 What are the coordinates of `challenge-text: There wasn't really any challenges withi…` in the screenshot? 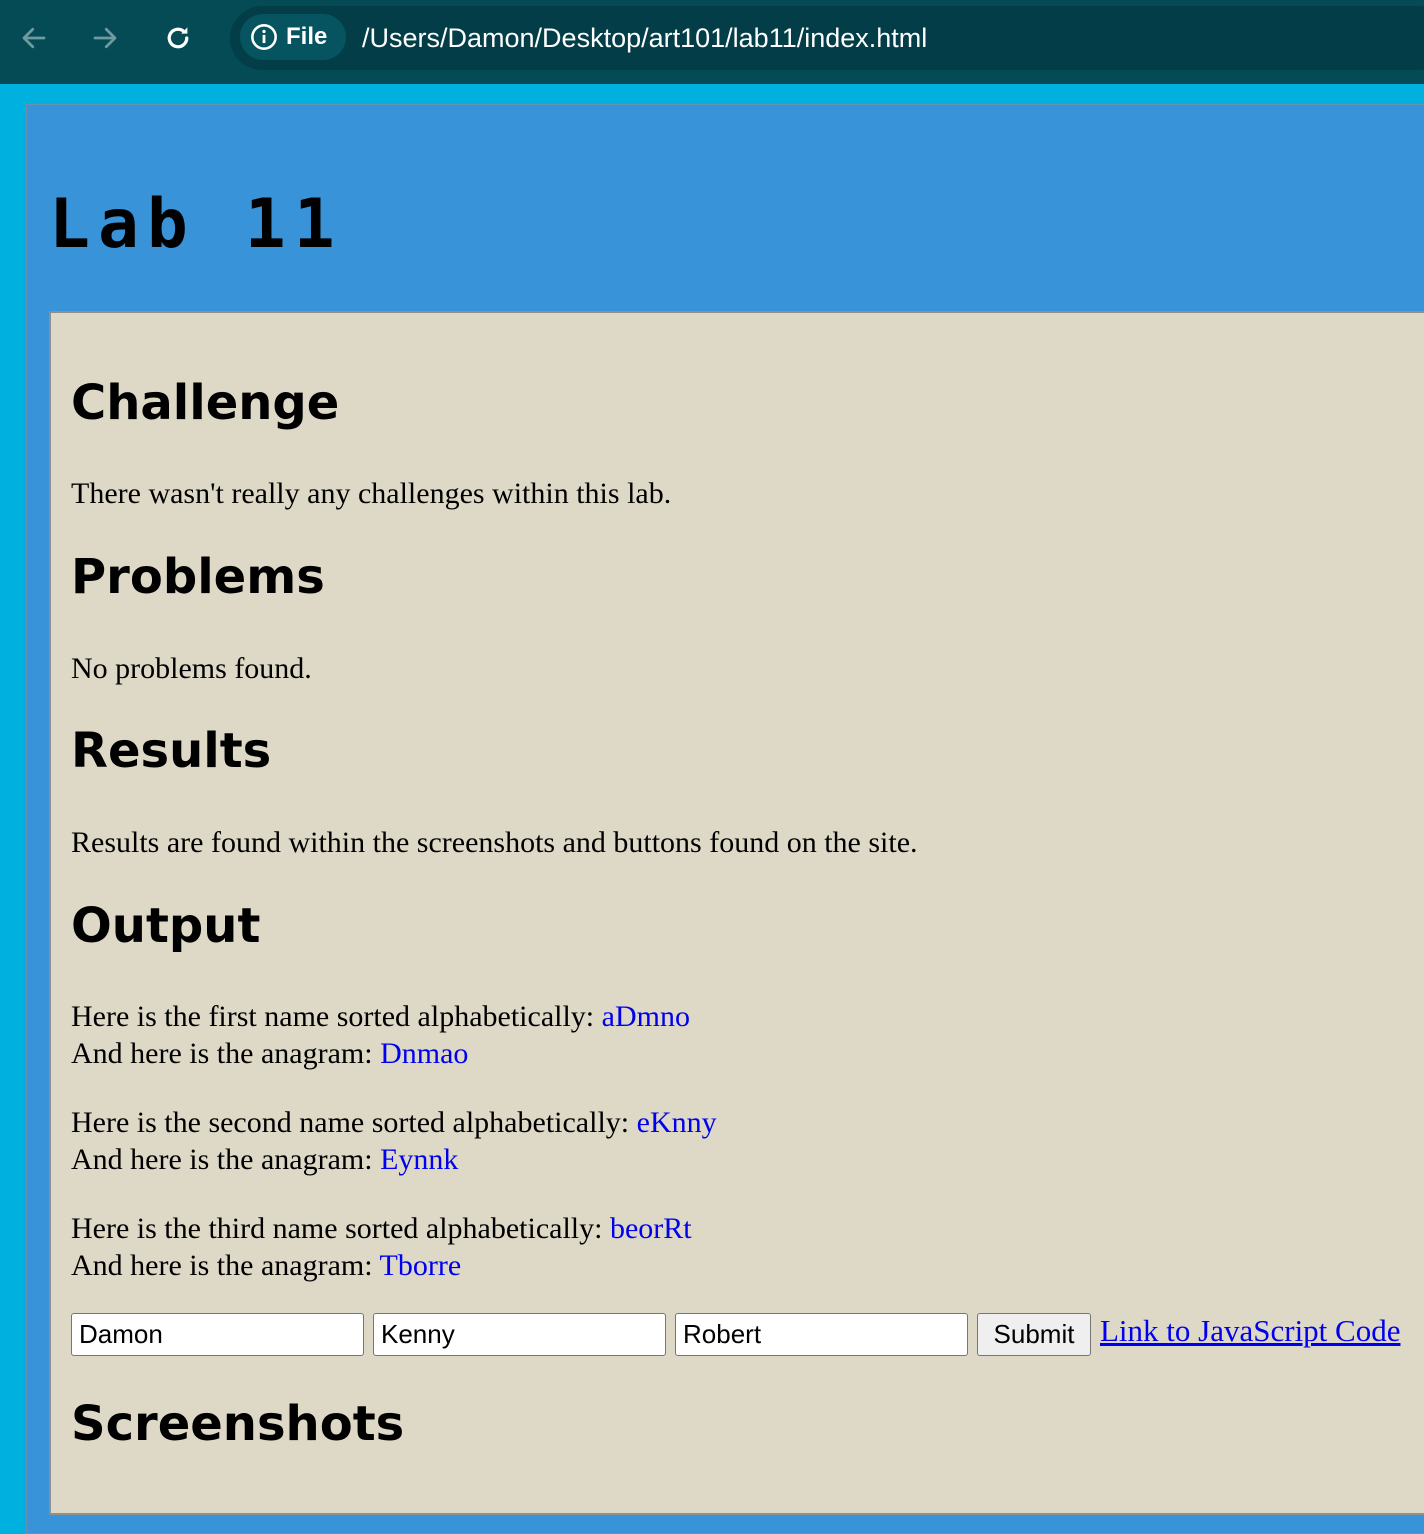 It's located at (371, 493).